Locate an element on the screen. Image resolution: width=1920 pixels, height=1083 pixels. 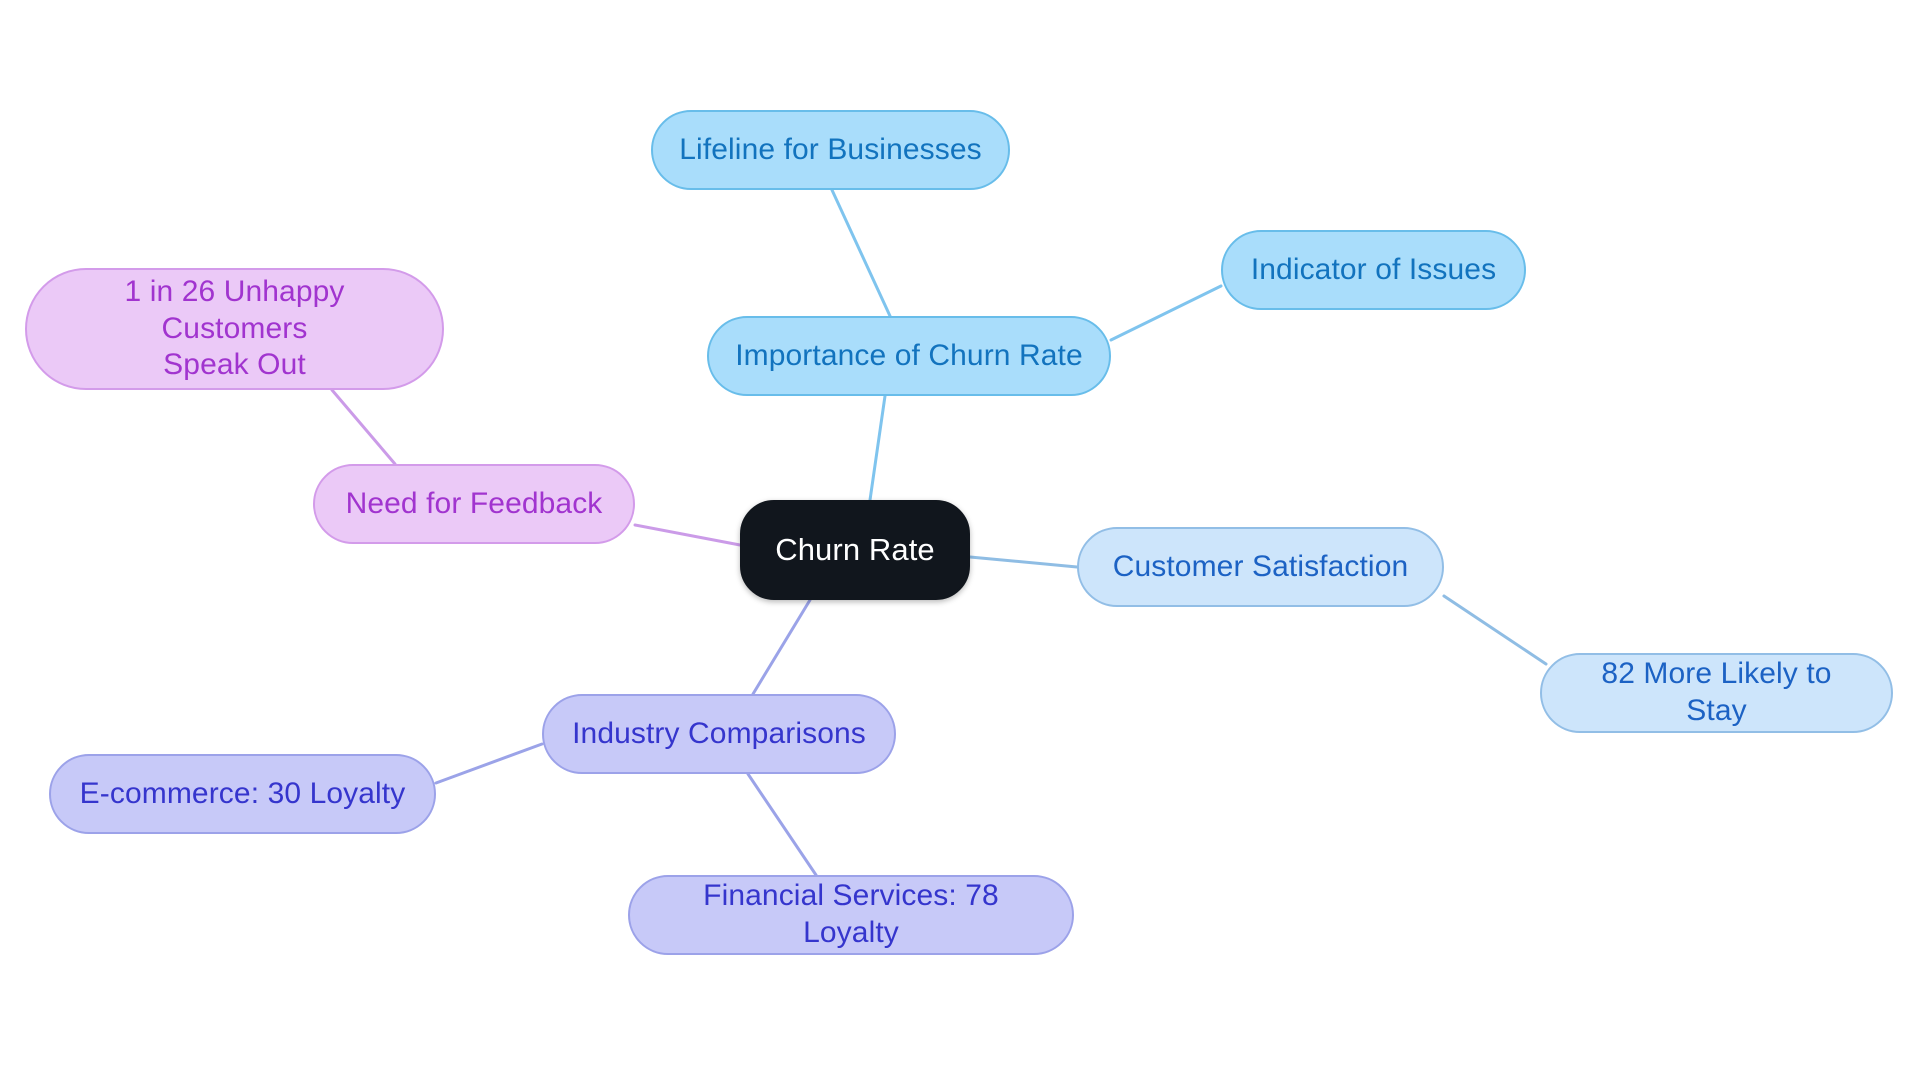
mindmap-node-lifeline: Lifeline for Businesses is located at coordinates (830, 150).